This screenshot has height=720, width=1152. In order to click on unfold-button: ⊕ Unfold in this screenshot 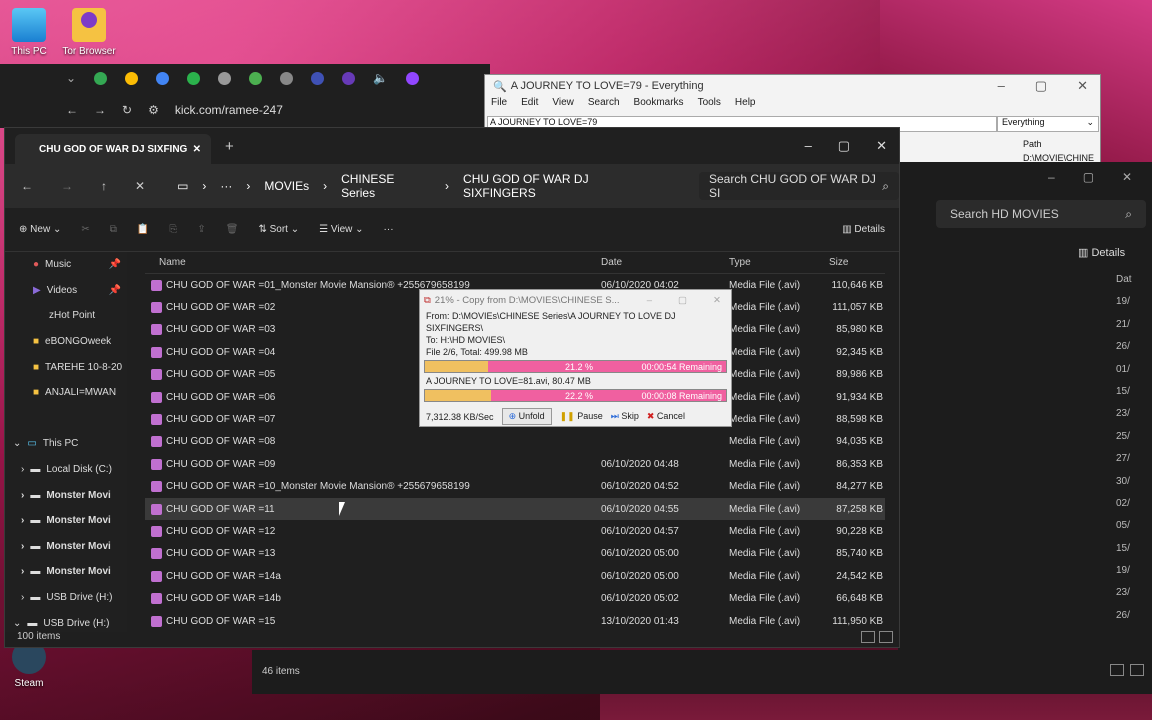, I will do `click(526, 416)`.